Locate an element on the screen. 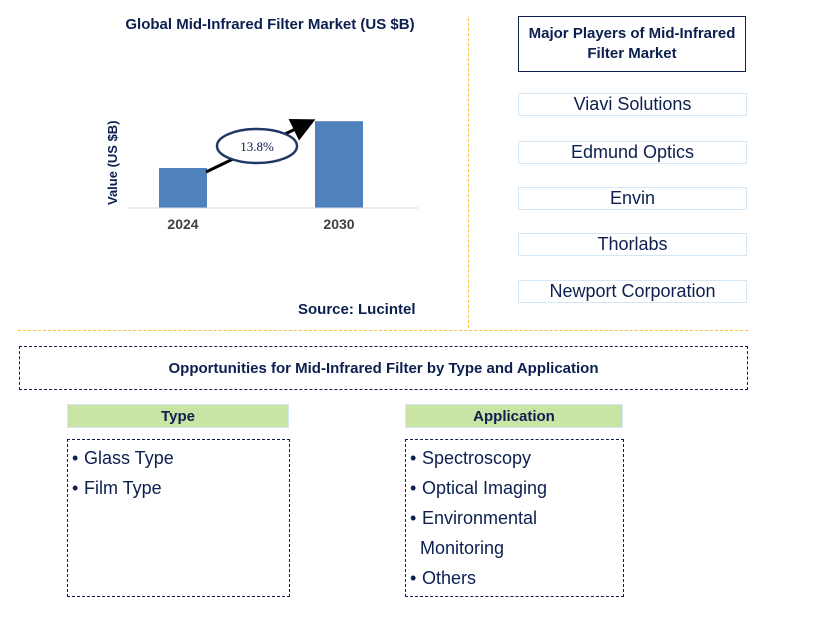 The height and width of the screenshot is (617, 818). application-item: • Optical Imaging is located at coordinates (514, 488).